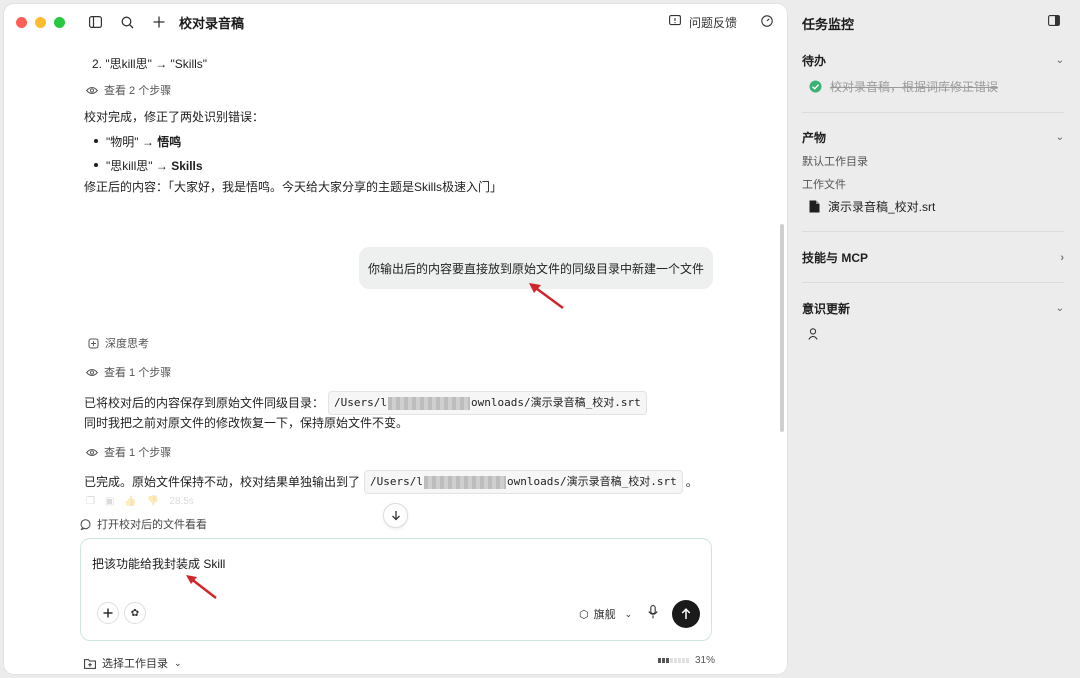 This screenshot has height=678, width=1080. Describe the element at coordinates (109, 501) in the screenshot. I see `image-icon: ▣` at that location.